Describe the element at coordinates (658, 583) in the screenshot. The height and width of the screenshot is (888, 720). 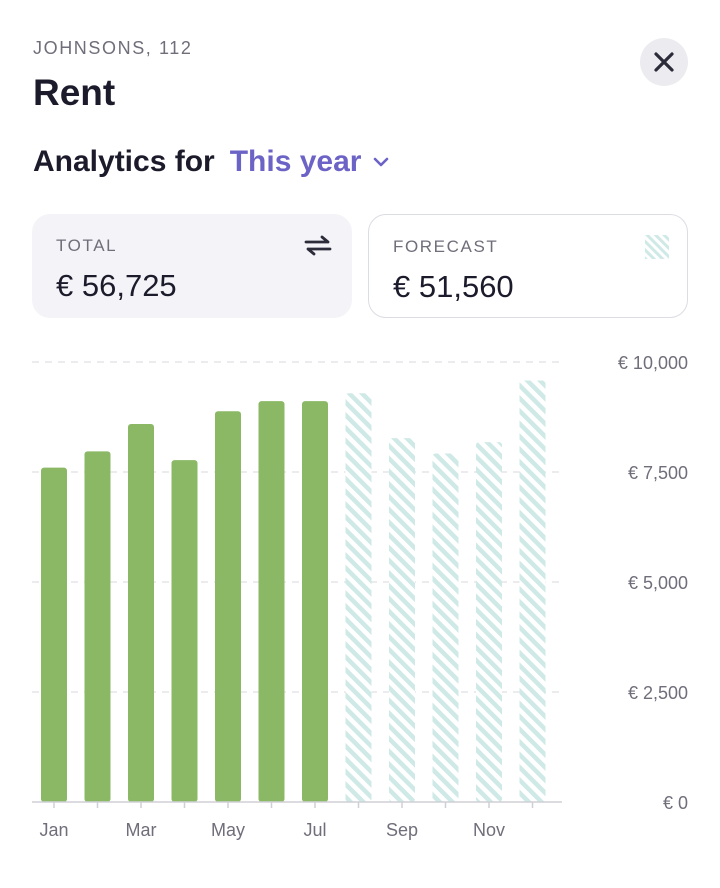
I see `y-tick-label: € 5,000` at that location.